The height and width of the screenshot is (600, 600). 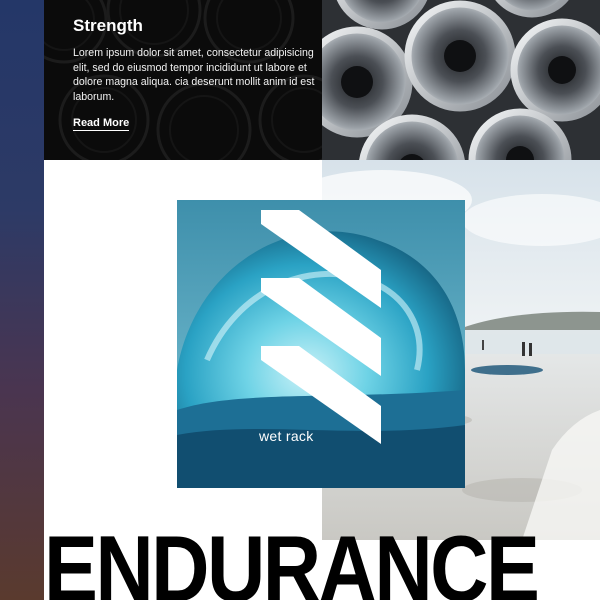 I want to click on headline: ENDURANCE, so click(x=292, y=558).